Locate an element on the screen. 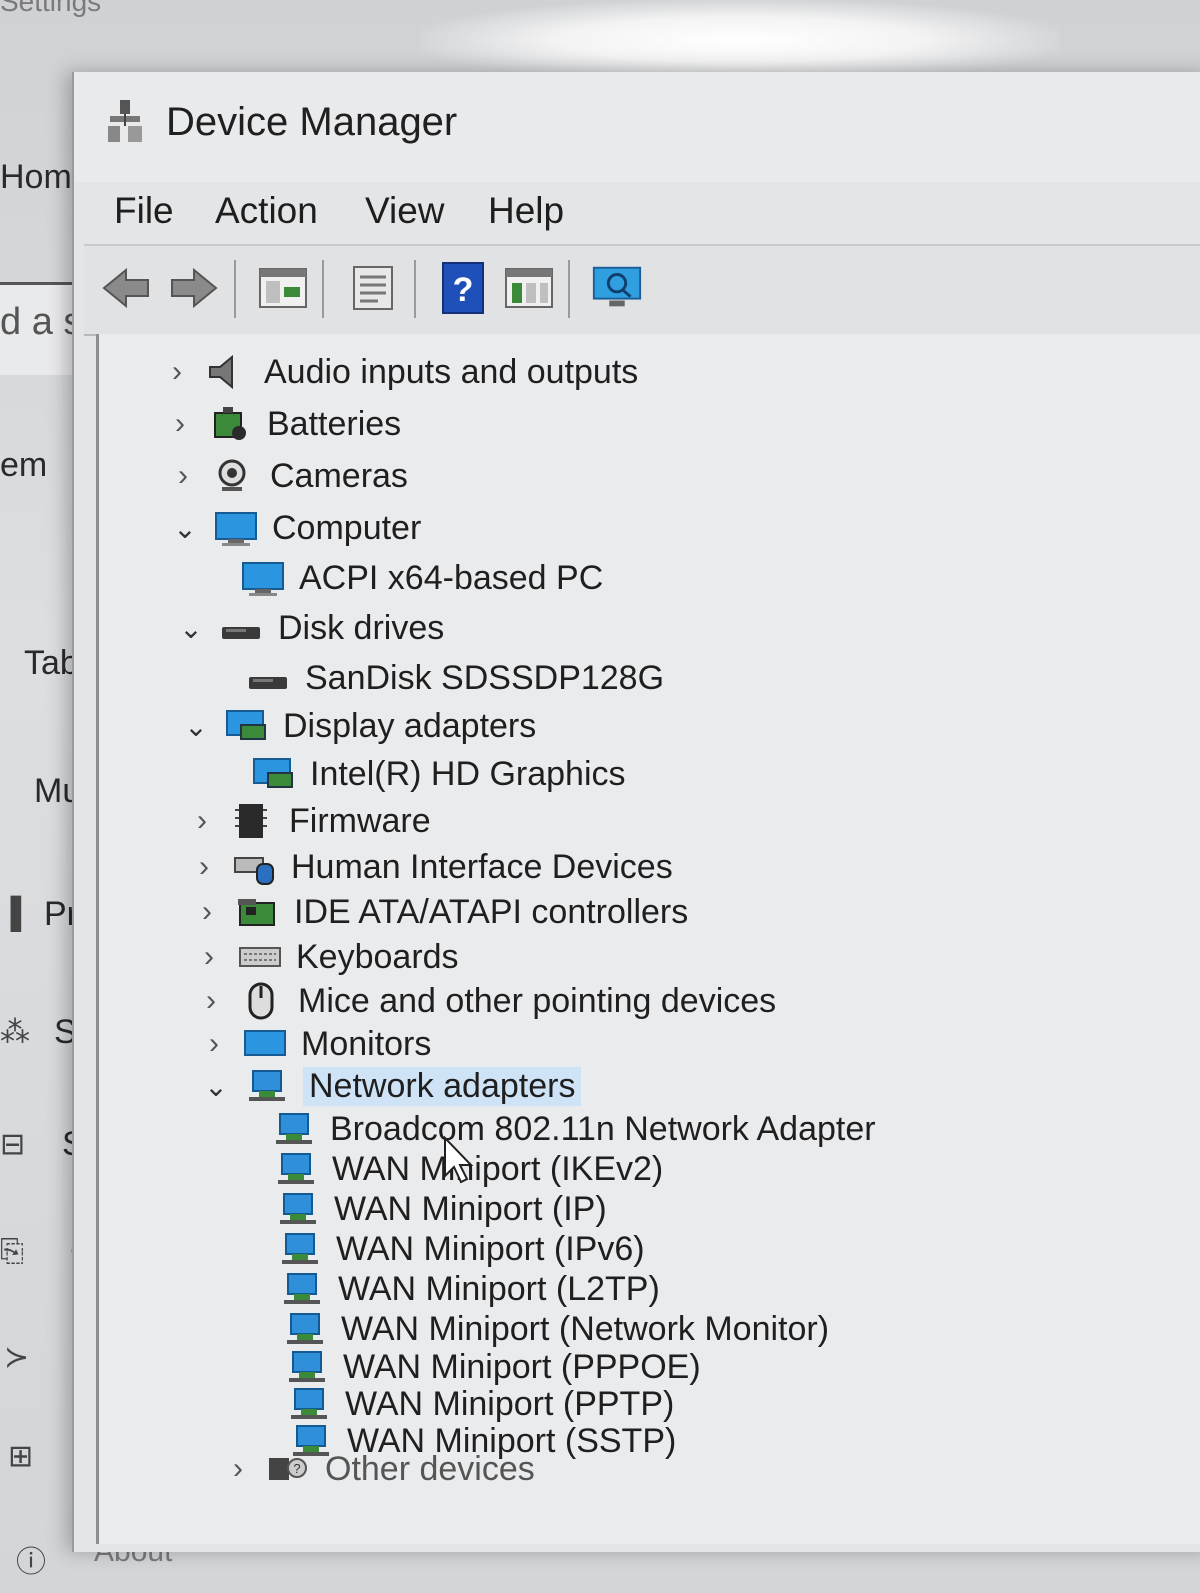  back-arrow-icon is located at coordinates (125, 288).